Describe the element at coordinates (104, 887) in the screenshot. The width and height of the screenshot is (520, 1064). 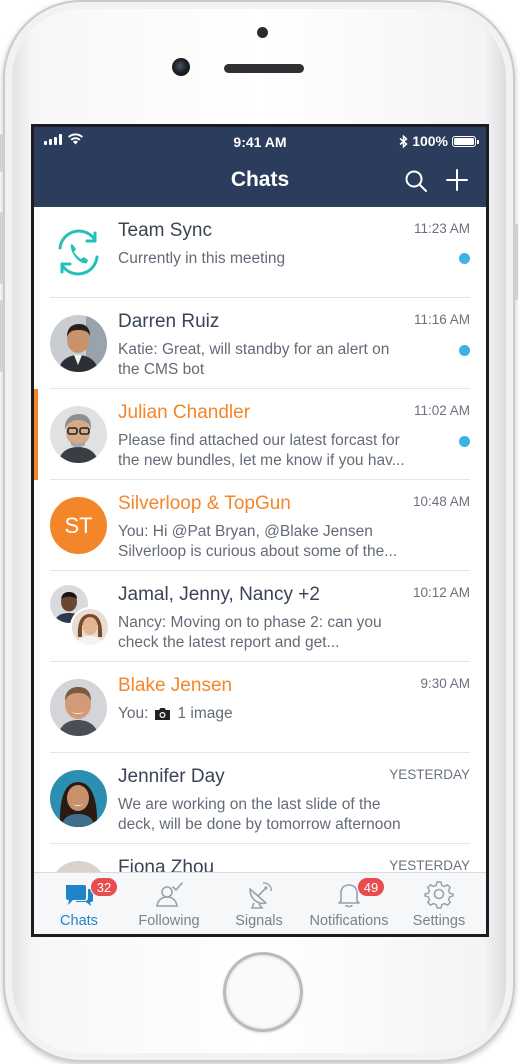
I see `chats-badge: 32` at that location.